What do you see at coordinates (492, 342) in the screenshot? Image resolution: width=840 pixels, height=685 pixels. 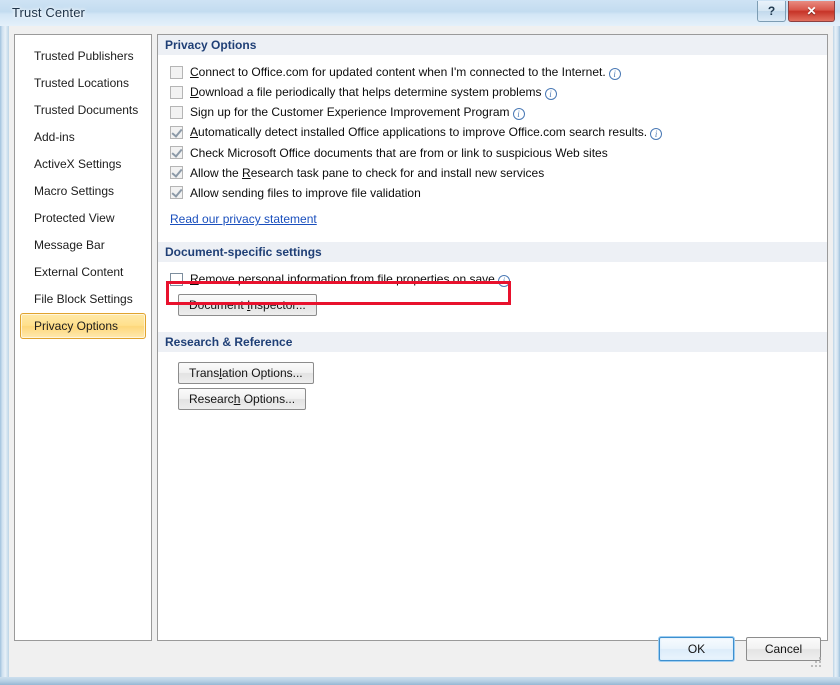 I see `section-heading-research-reference: Research & Reference` at bounding box center [492, 342].